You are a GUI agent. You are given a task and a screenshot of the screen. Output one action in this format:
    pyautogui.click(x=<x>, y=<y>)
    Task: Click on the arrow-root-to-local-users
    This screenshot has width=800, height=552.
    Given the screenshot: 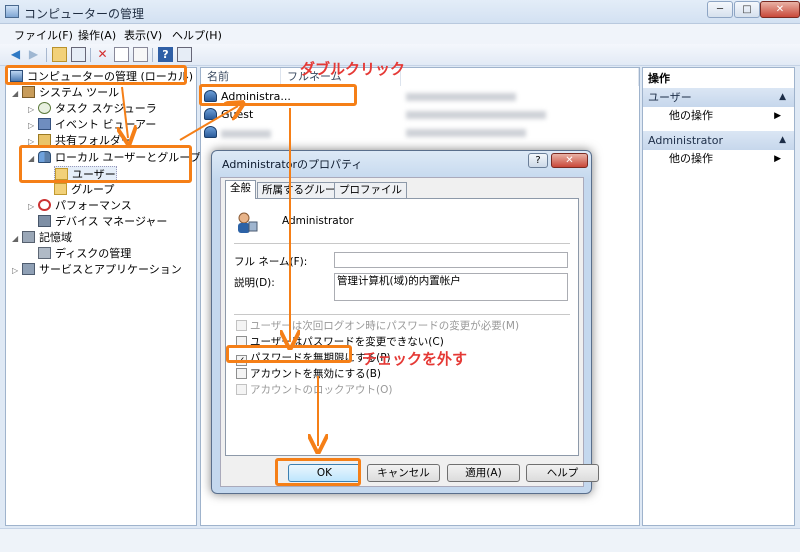 What is the action you would take?
    pyautogui.click(x=125, y=112)
    